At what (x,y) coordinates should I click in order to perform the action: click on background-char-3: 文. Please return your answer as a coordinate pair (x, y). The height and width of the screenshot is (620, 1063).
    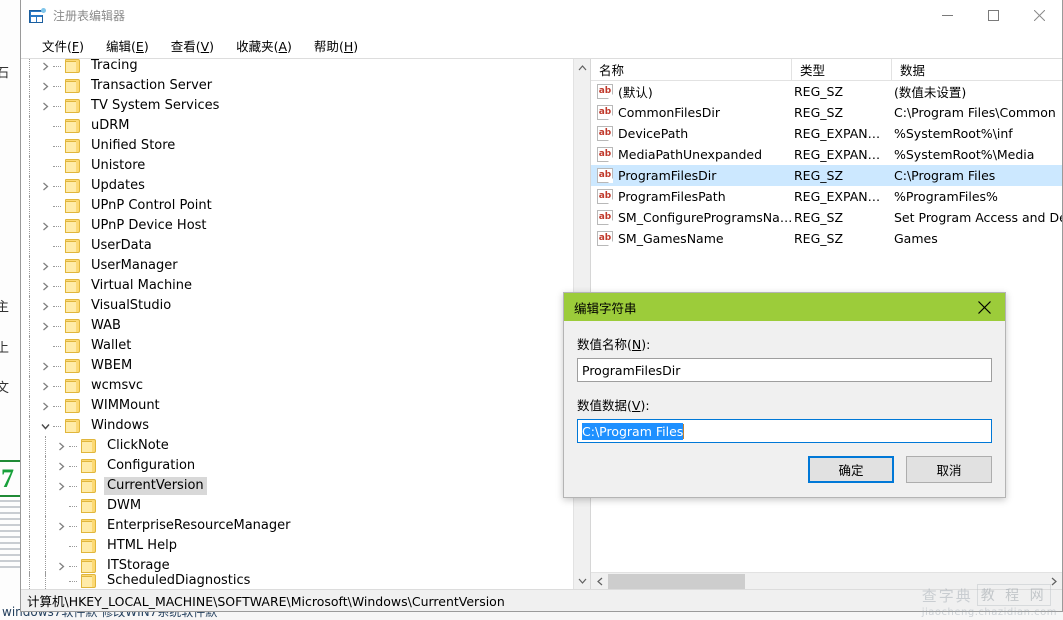
    Looking at the image, I should click on (5, 388).